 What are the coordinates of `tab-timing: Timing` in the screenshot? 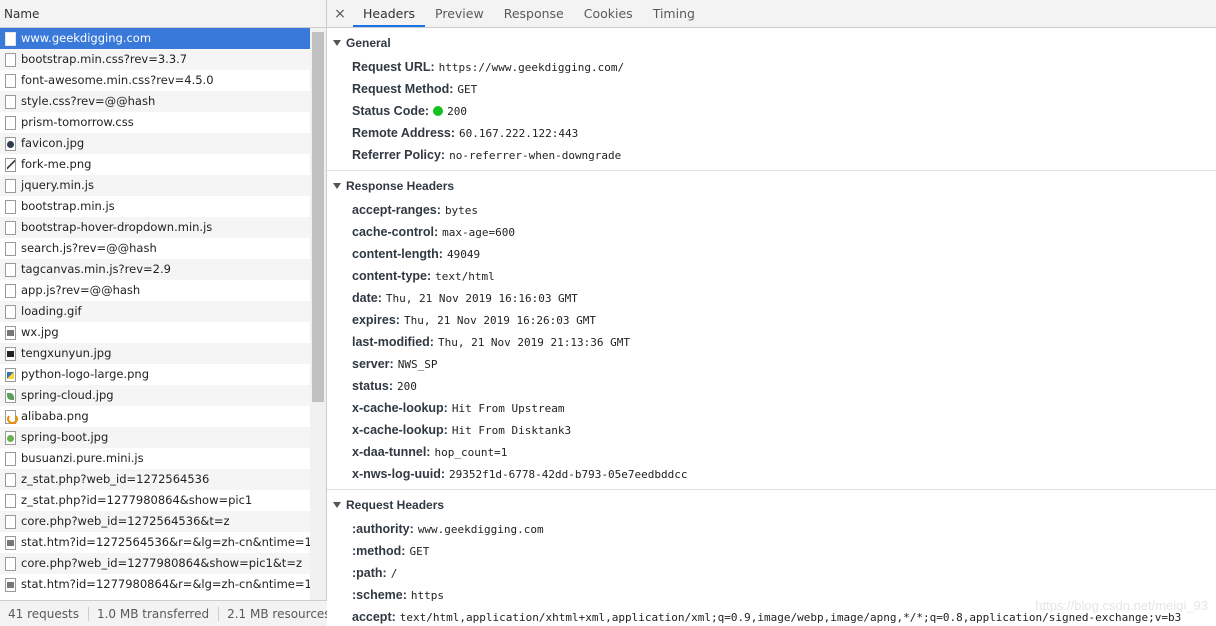 It's located at (674, 13).